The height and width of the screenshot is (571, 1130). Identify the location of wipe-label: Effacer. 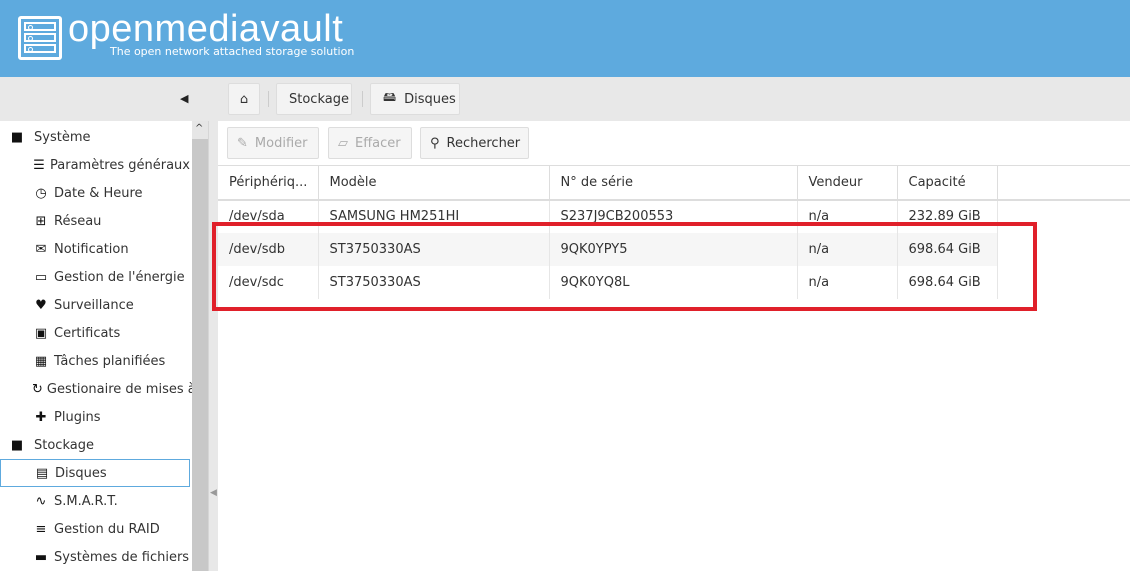
(378, 143).